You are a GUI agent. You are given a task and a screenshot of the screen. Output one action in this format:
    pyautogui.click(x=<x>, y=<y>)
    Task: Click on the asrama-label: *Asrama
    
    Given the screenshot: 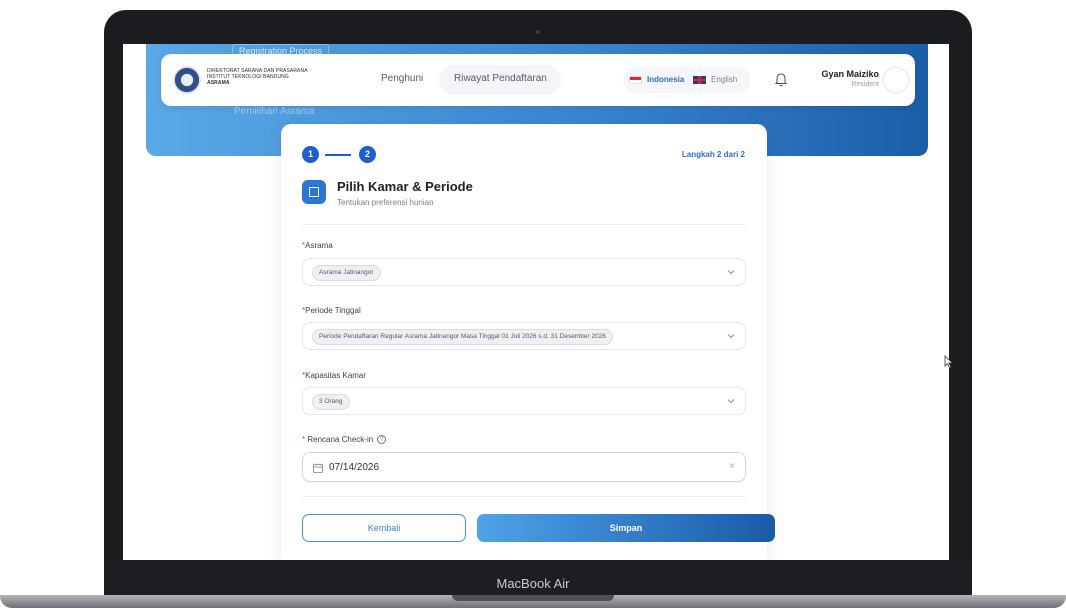 What is the action you would take?
    pyautogui.click(x=317, y=245)
    